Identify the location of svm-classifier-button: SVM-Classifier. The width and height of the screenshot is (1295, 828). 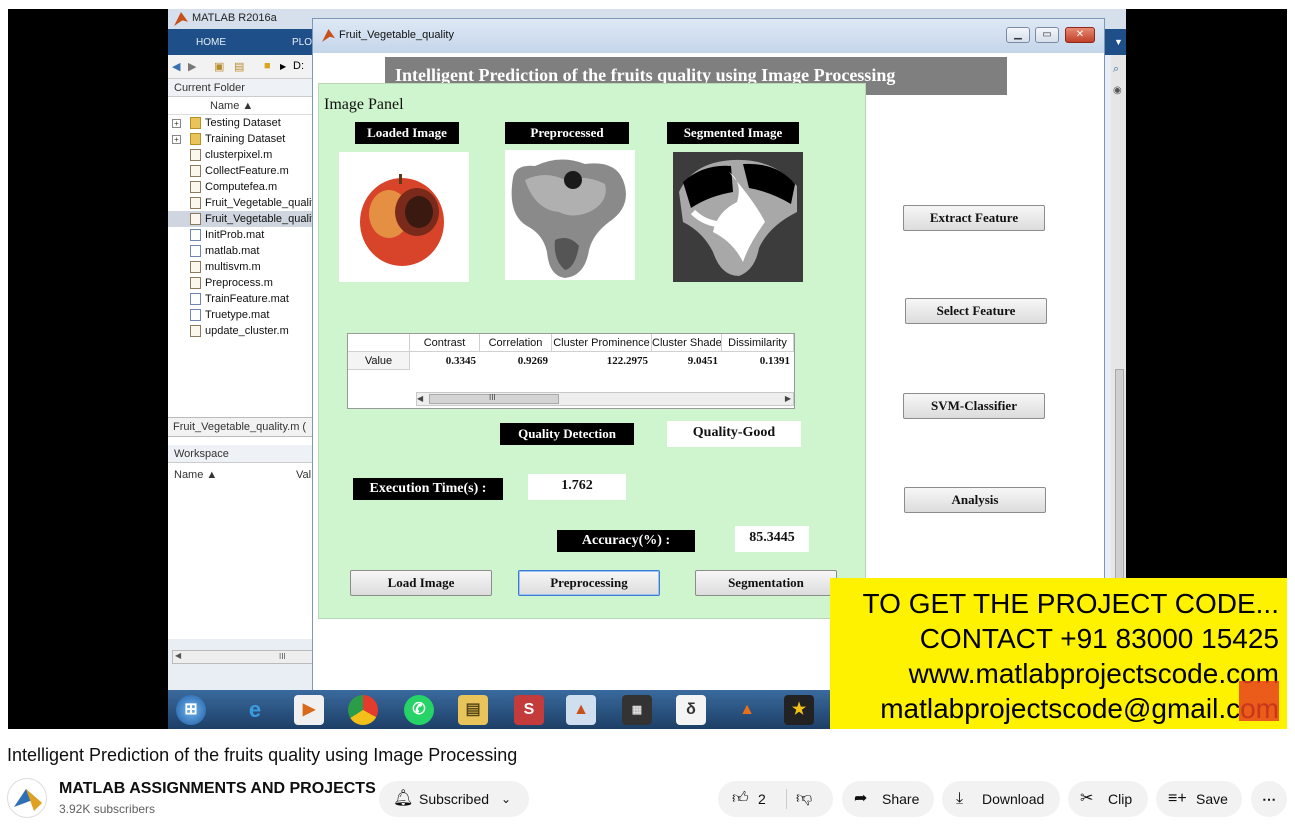
(974, 406).